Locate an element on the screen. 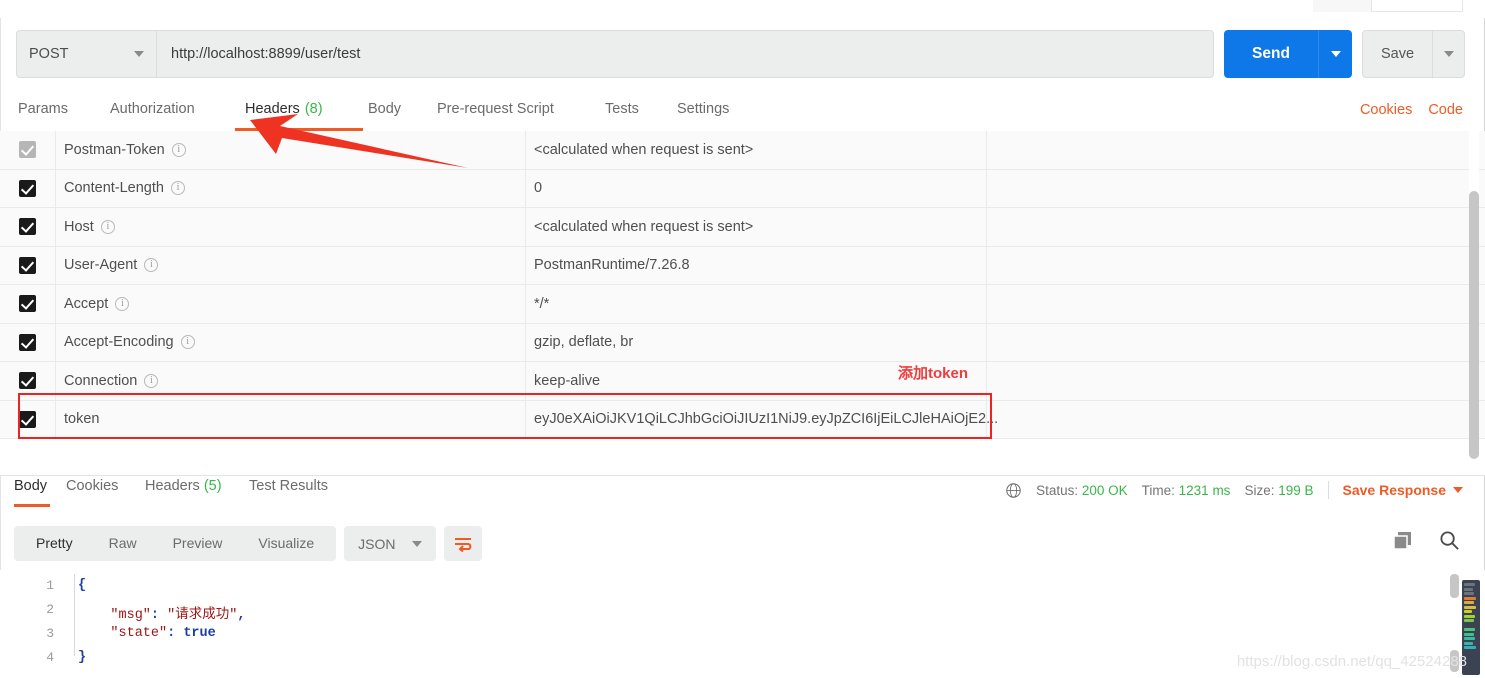 The width and height of the screenshot is (1485, 678). response-tab-test-results: Test Results is located at coordinates (288, 486).